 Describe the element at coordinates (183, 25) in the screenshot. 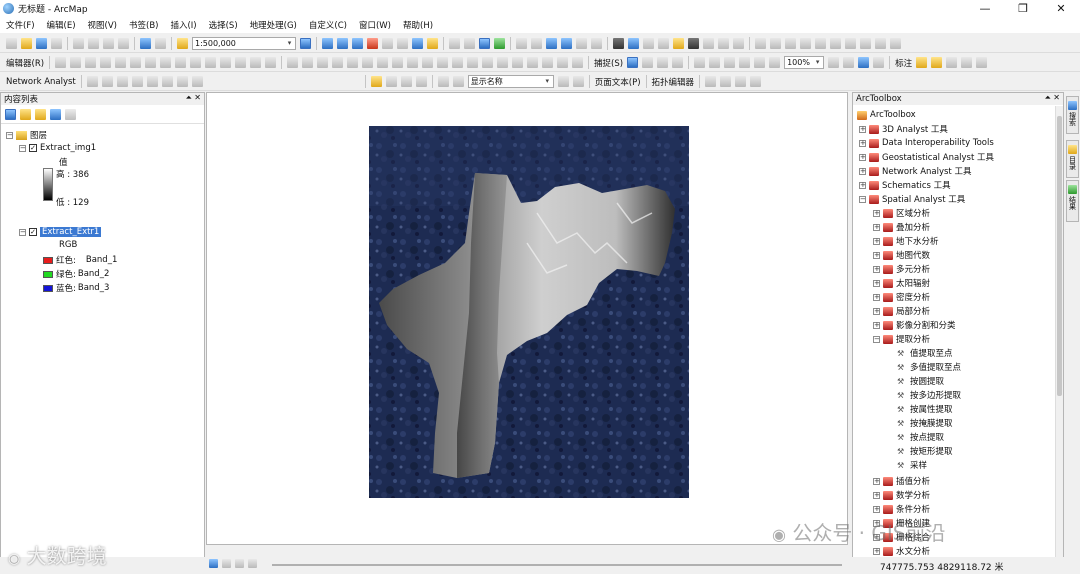

I see `menu-insert: 插入(I)` at that location.